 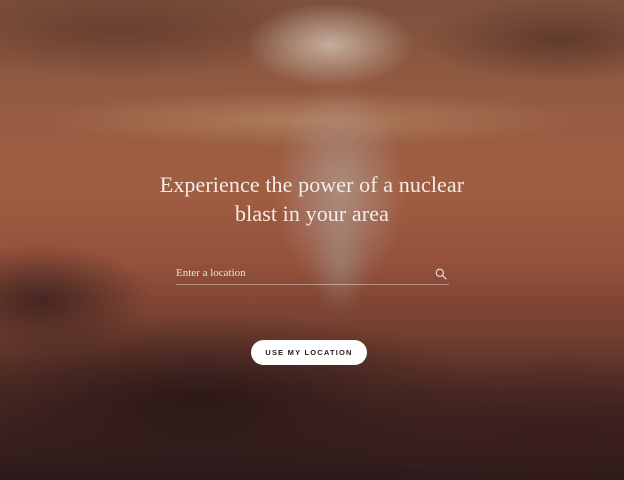 I want to click on use-my-location-button: USE MY LOCATION, so click(x=309, y=352).